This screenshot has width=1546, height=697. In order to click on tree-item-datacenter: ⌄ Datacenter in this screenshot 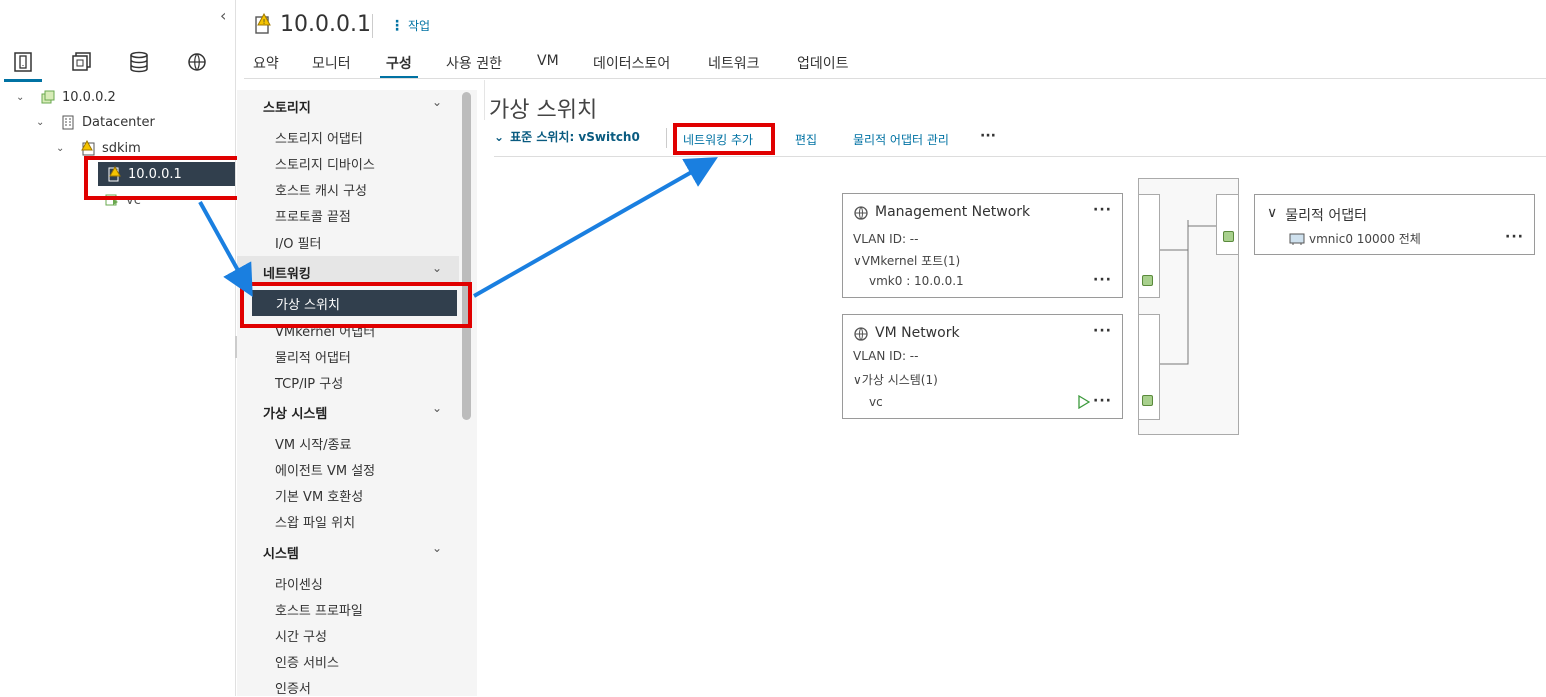, I will do `click(95, 122)`.